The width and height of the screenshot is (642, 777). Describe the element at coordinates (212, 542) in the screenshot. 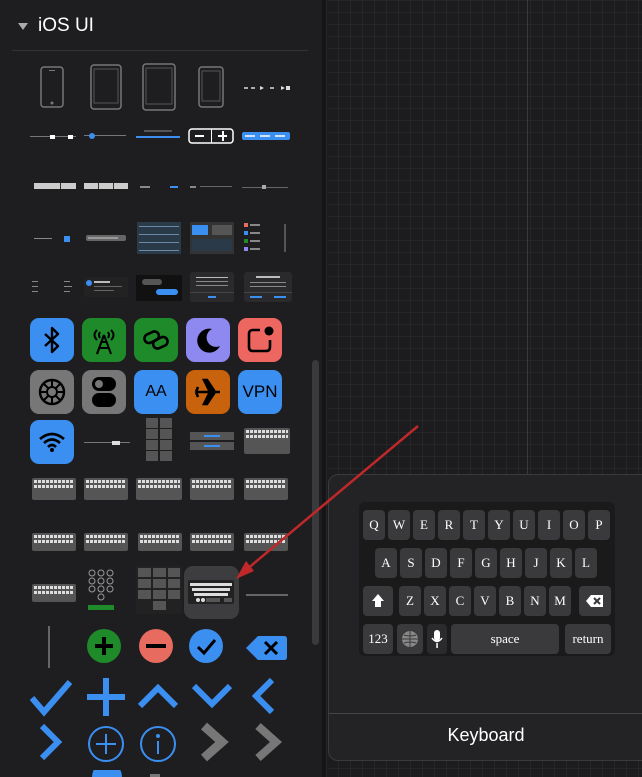

I see `keyboard-variant-9-item` at that location.